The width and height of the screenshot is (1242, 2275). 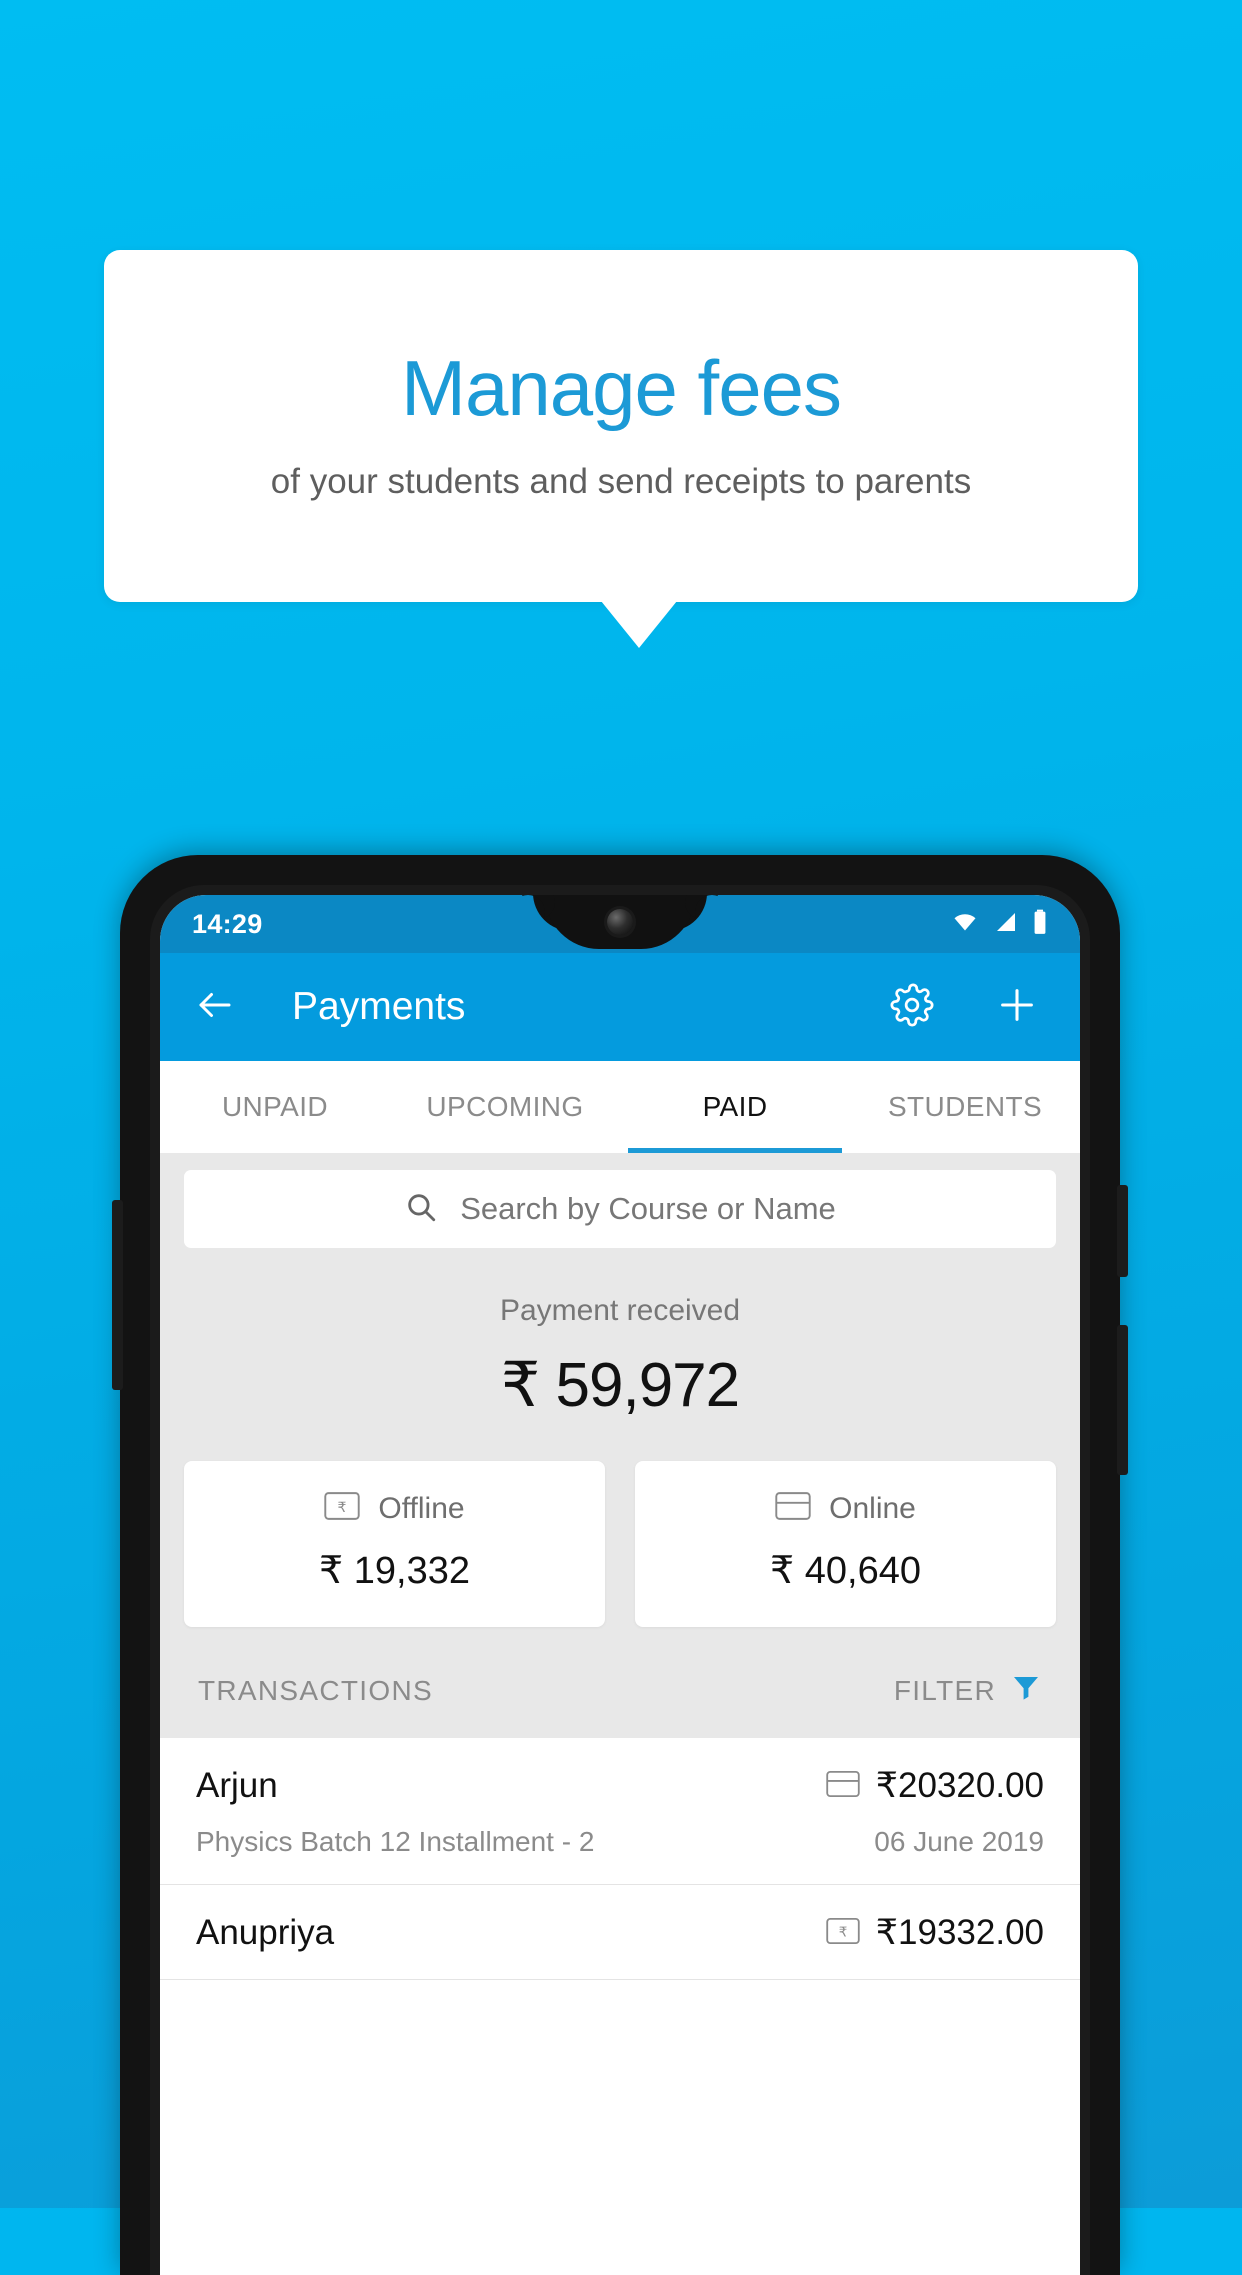 What do you see at coordinates (315, 1690) in the screenshot?
I see `transactions-title: TRANSACTIONS` at bounding box center [315, 1690].